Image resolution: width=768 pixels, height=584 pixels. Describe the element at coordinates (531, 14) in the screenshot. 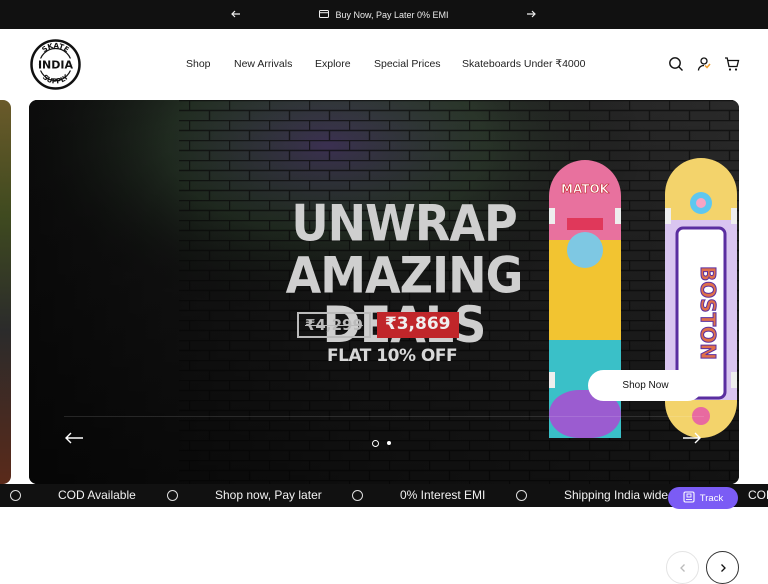

I see `announcement-next-arrow-icon` at that location.